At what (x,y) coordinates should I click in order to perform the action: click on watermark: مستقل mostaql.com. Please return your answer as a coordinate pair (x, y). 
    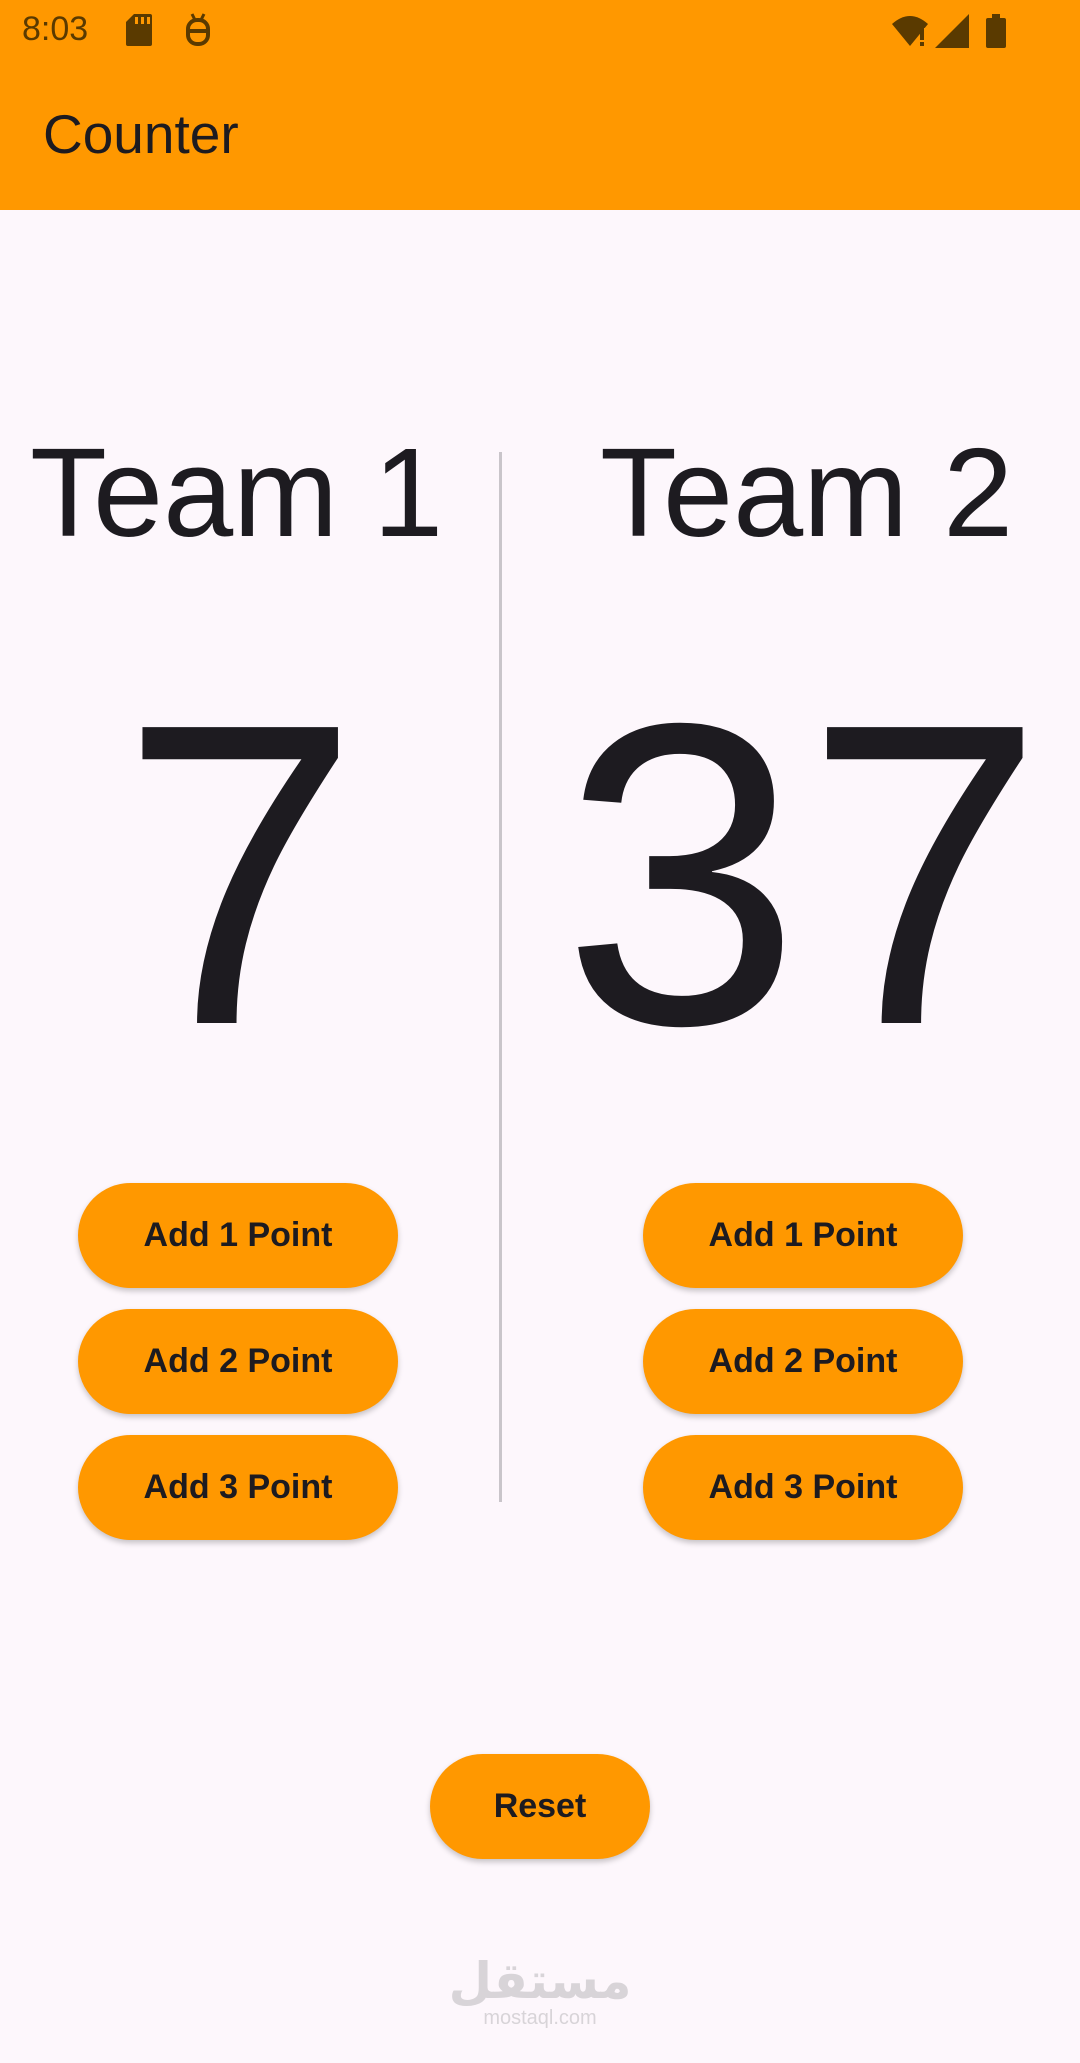
    Looking at the image, I should click on (540, 1992).